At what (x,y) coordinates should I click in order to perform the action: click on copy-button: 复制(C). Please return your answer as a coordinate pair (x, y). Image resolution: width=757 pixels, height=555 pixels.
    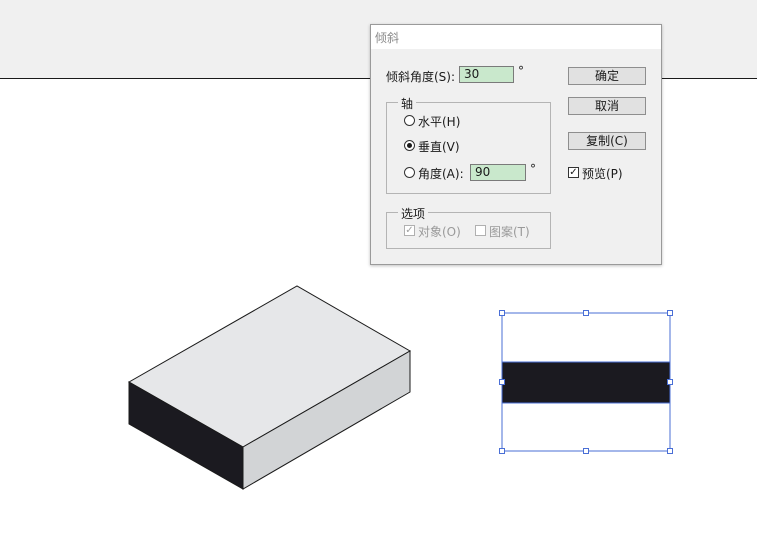
    Looking at the image, I should click on (607, 141).